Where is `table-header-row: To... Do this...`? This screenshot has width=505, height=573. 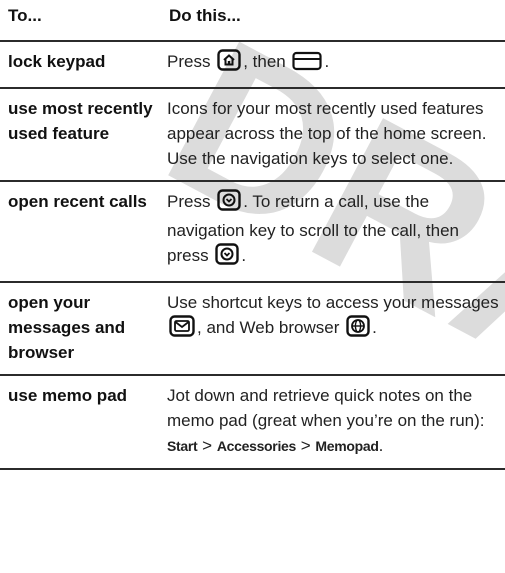
table-header-row: To... Do this... is located at coordinates (252, 21).